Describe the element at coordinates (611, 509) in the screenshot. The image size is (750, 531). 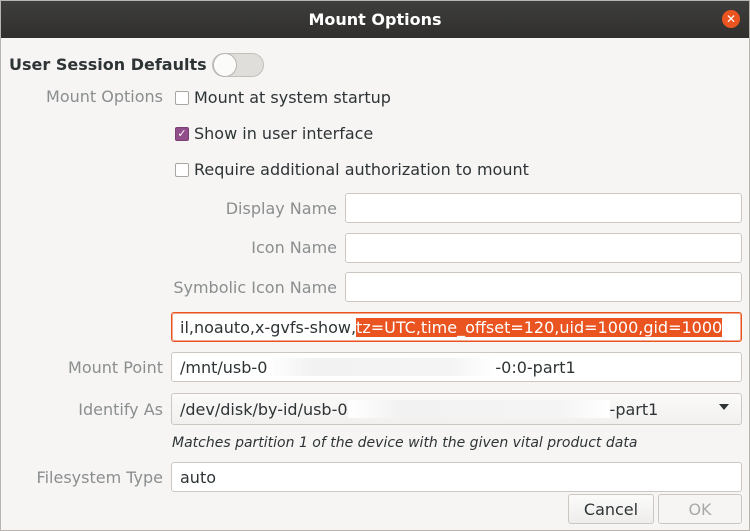
I see `cancel-button: Cancel` at that location.